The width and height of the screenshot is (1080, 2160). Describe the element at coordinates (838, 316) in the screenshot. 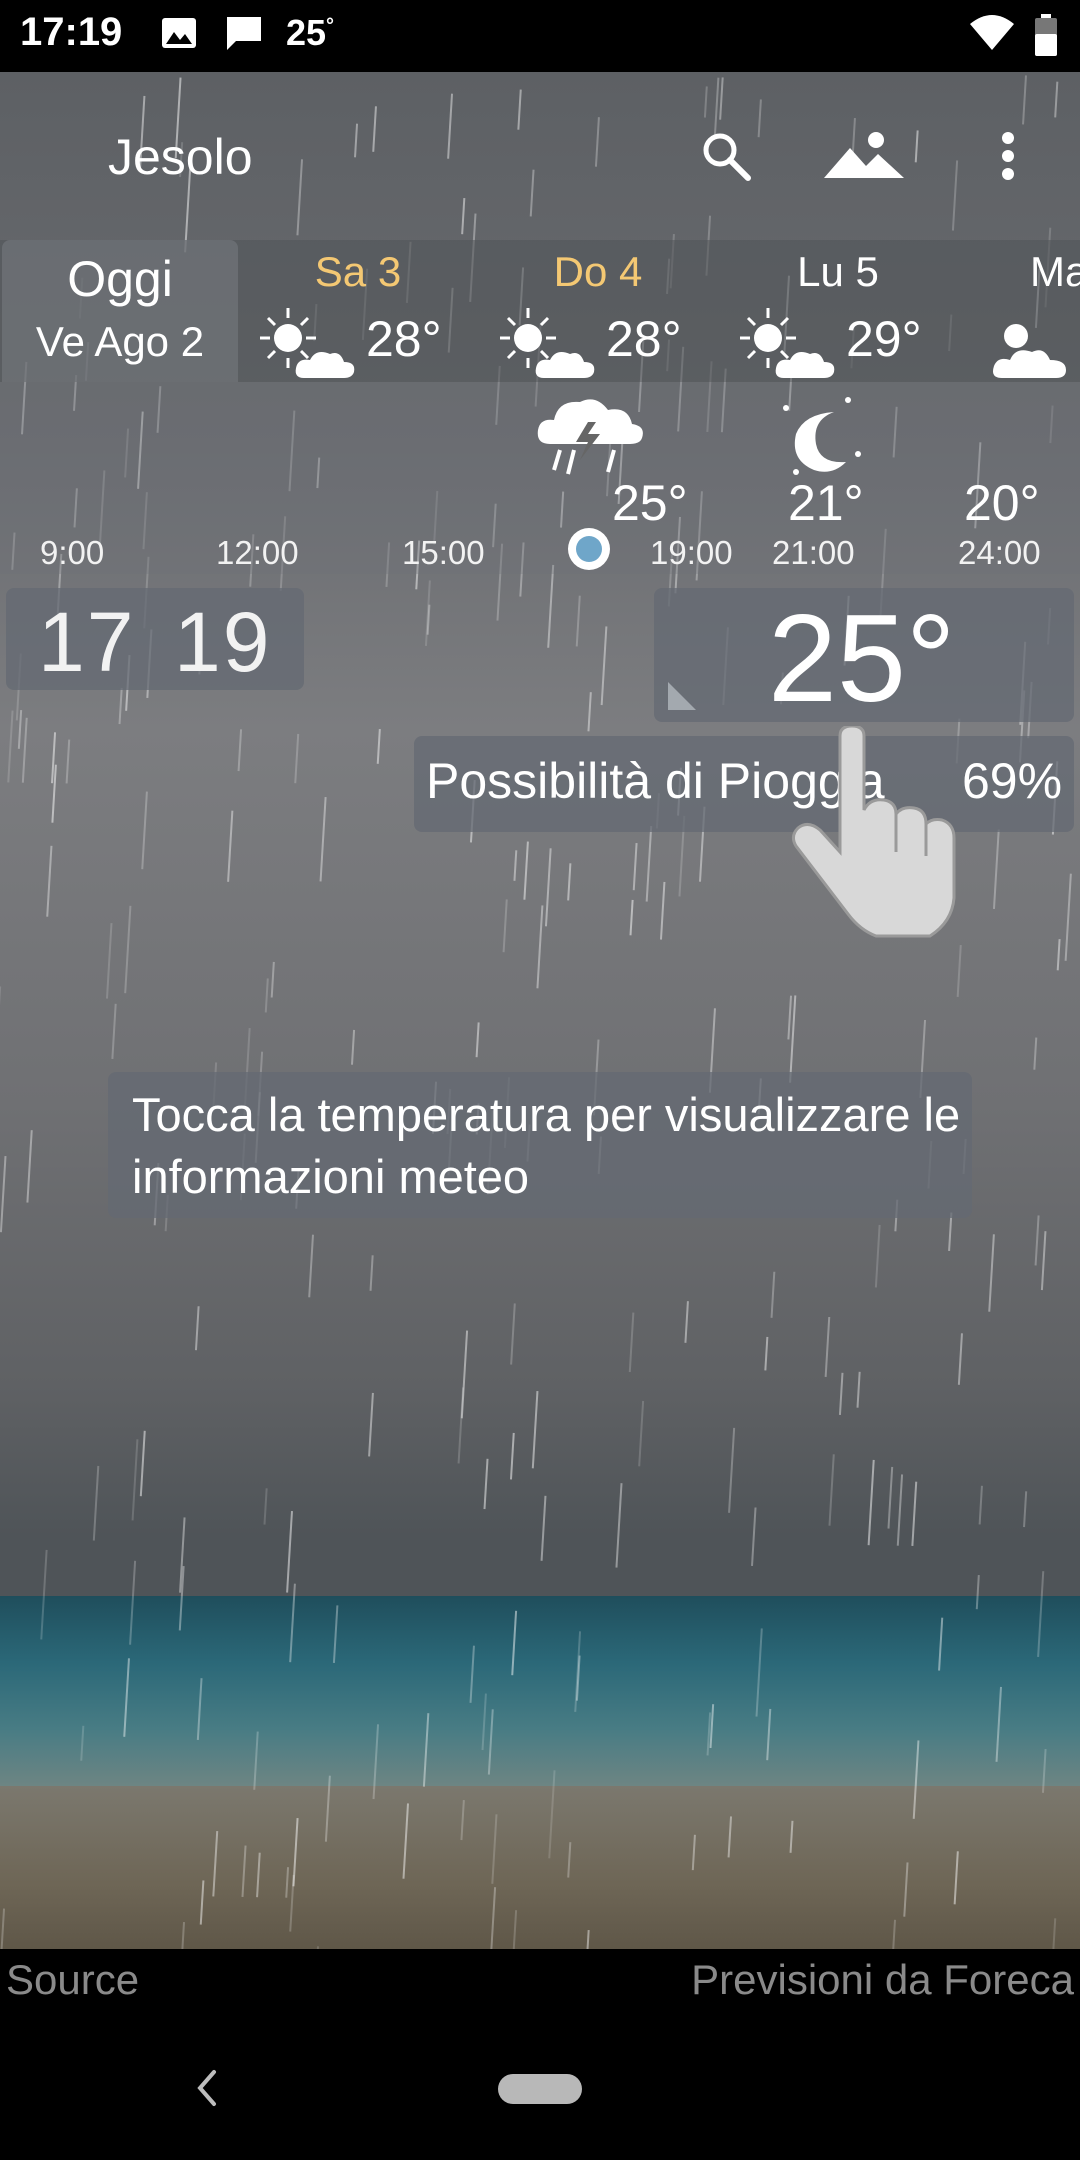

I see `day-item-lu5: Lu 5 29°` at that location.